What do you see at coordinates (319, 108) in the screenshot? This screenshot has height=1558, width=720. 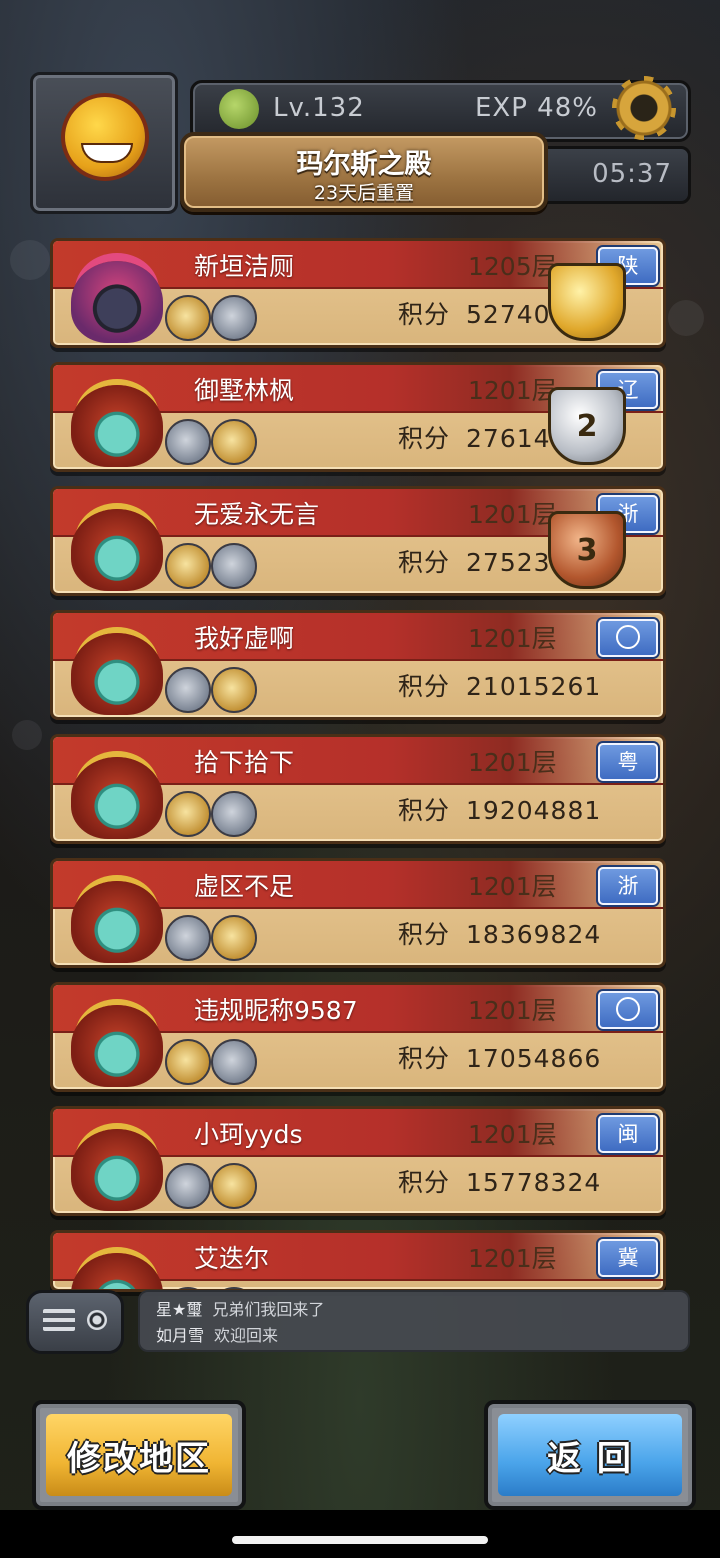 I see `level-text: Lv.132` at bounding box center [319, 108].